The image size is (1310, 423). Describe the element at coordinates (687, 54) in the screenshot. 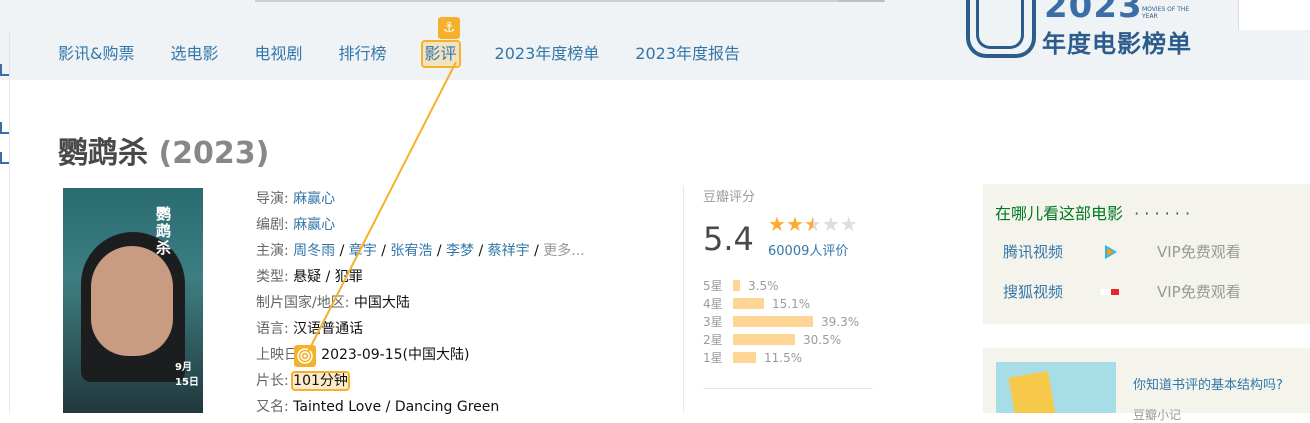

I see `nav-annual-report: 2023年度报告` at that location.